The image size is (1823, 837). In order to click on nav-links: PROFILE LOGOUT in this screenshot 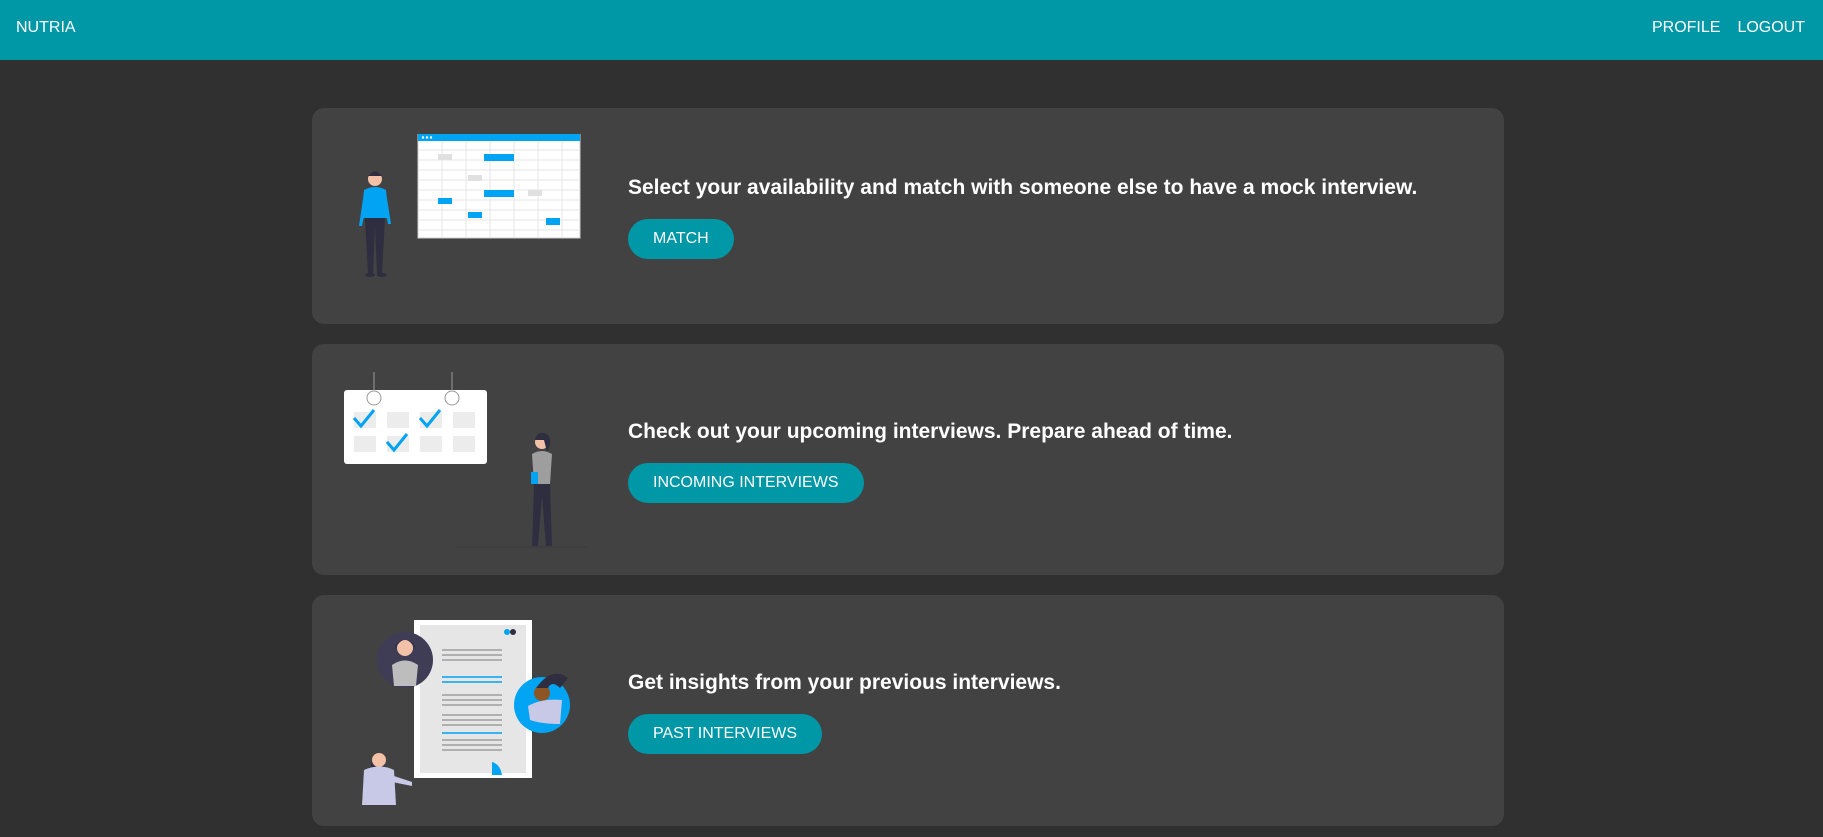, I will do `click(1728, 28)`.